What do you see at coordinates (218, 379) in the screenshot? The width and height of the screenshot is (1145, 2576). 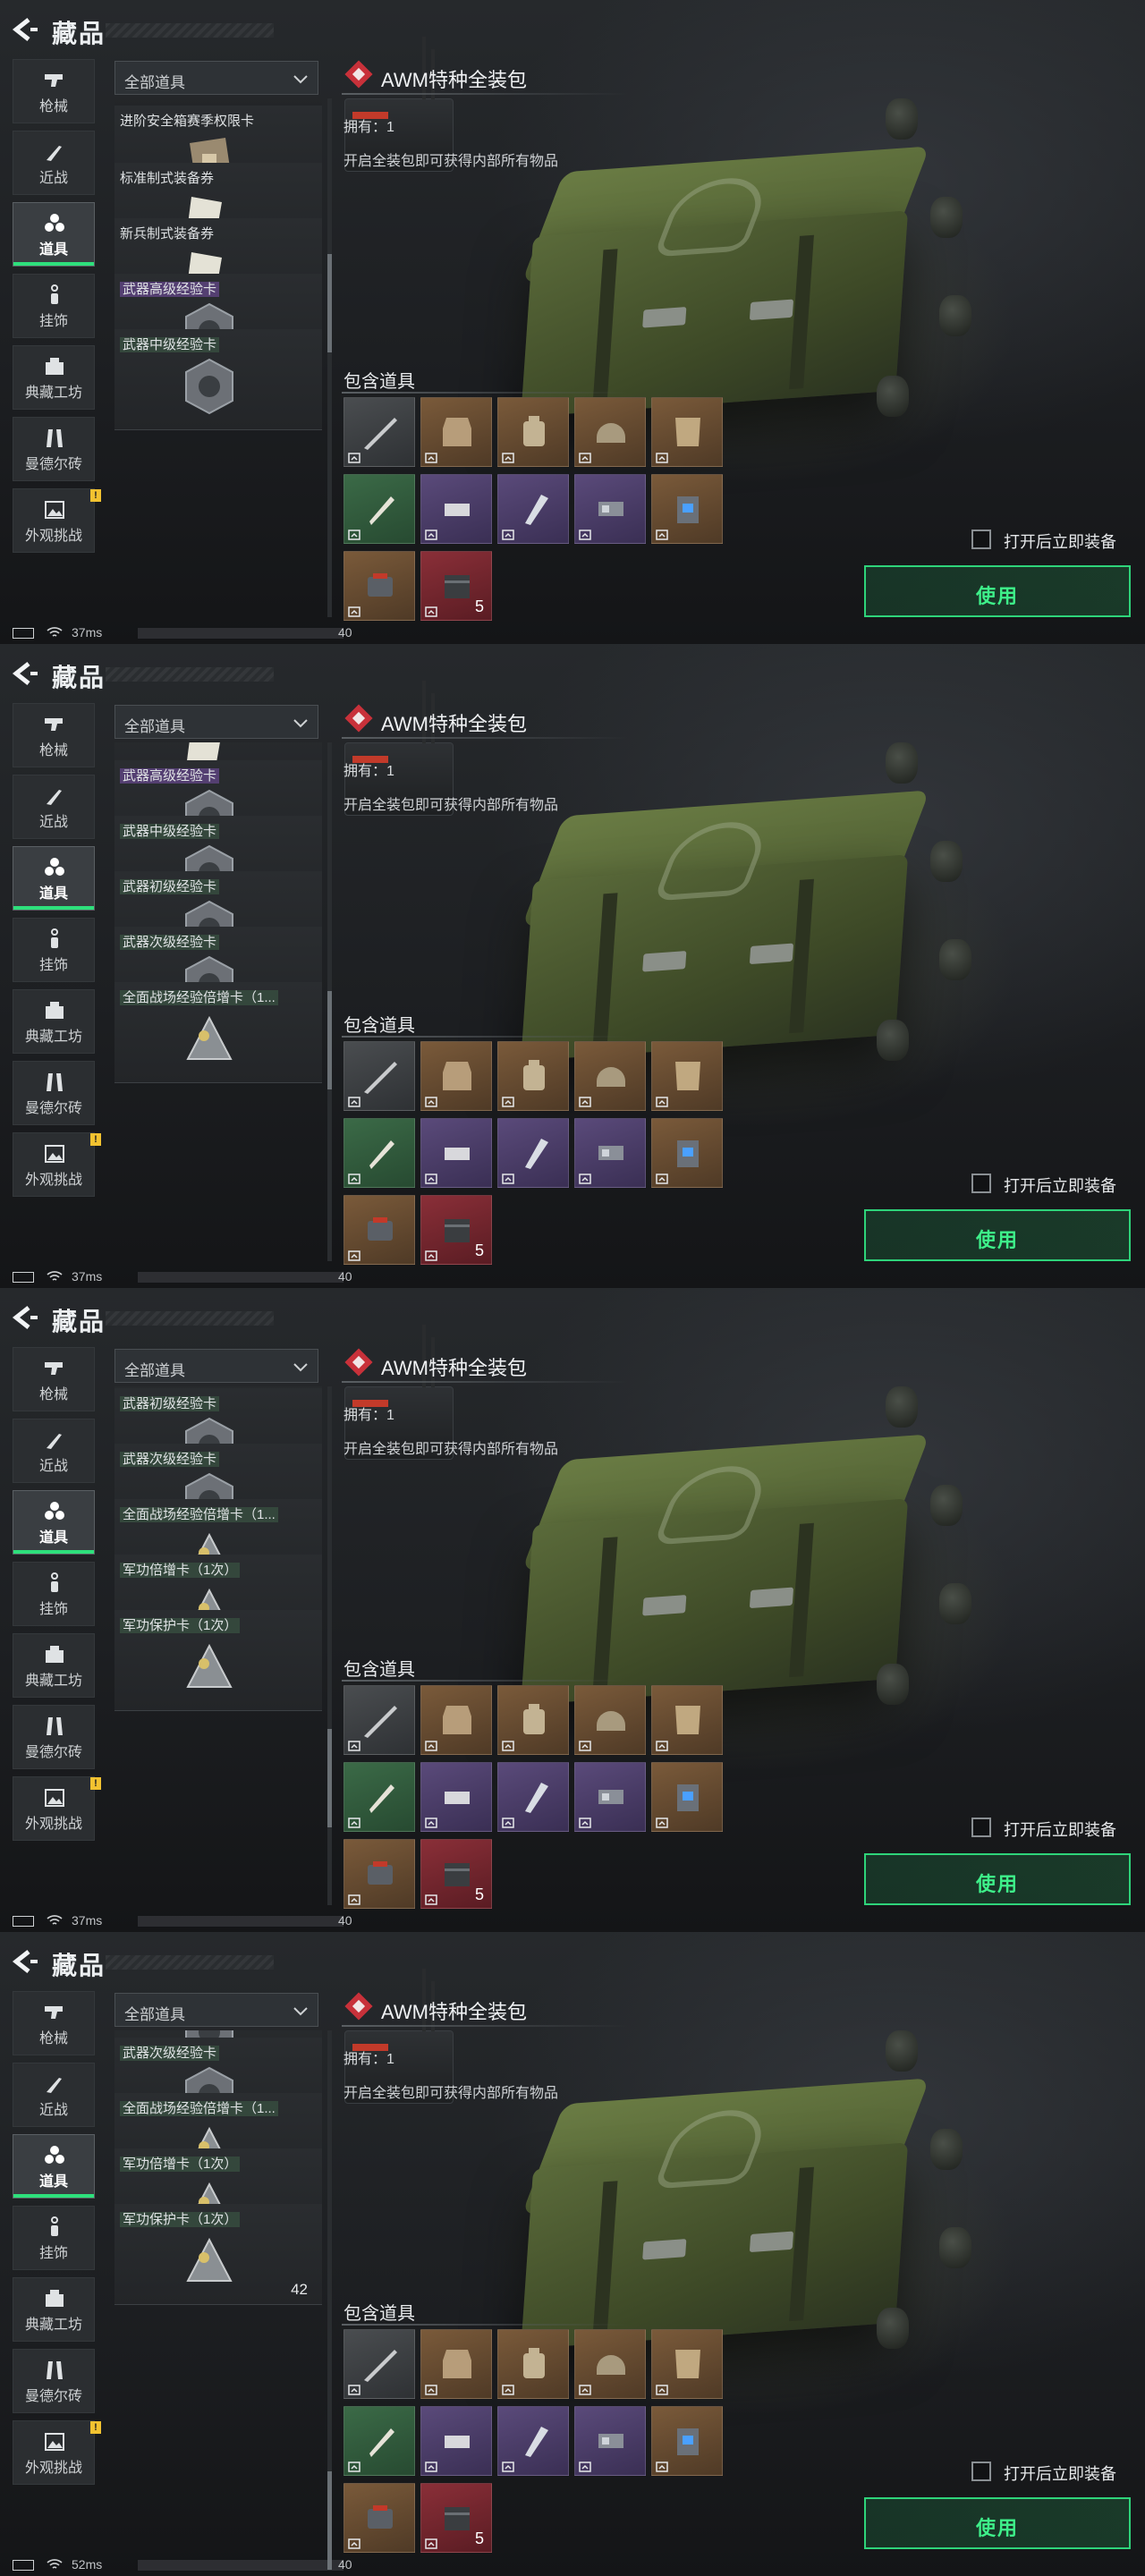 I see `list-item: 武器中级经验卡` at bounding box center [218, 379].